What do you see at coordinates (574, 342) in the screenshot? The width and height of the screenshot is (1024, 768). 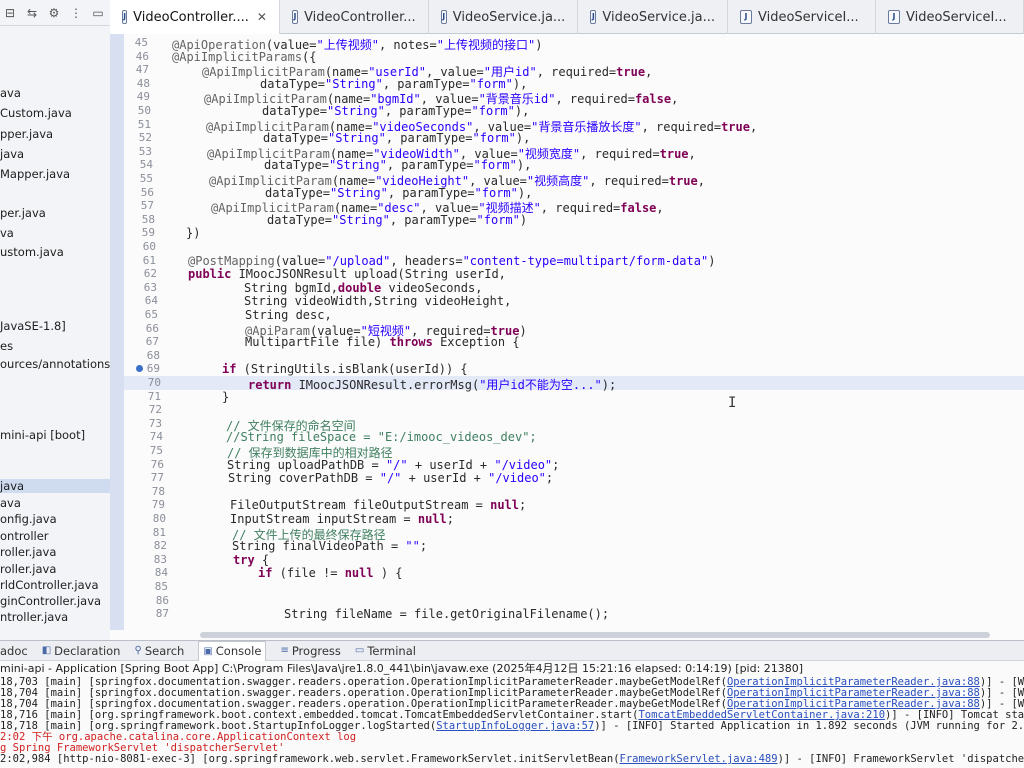 I see `code-line: 67 MultipartFile file) throws Exception {` at bounding box center [574, 342].